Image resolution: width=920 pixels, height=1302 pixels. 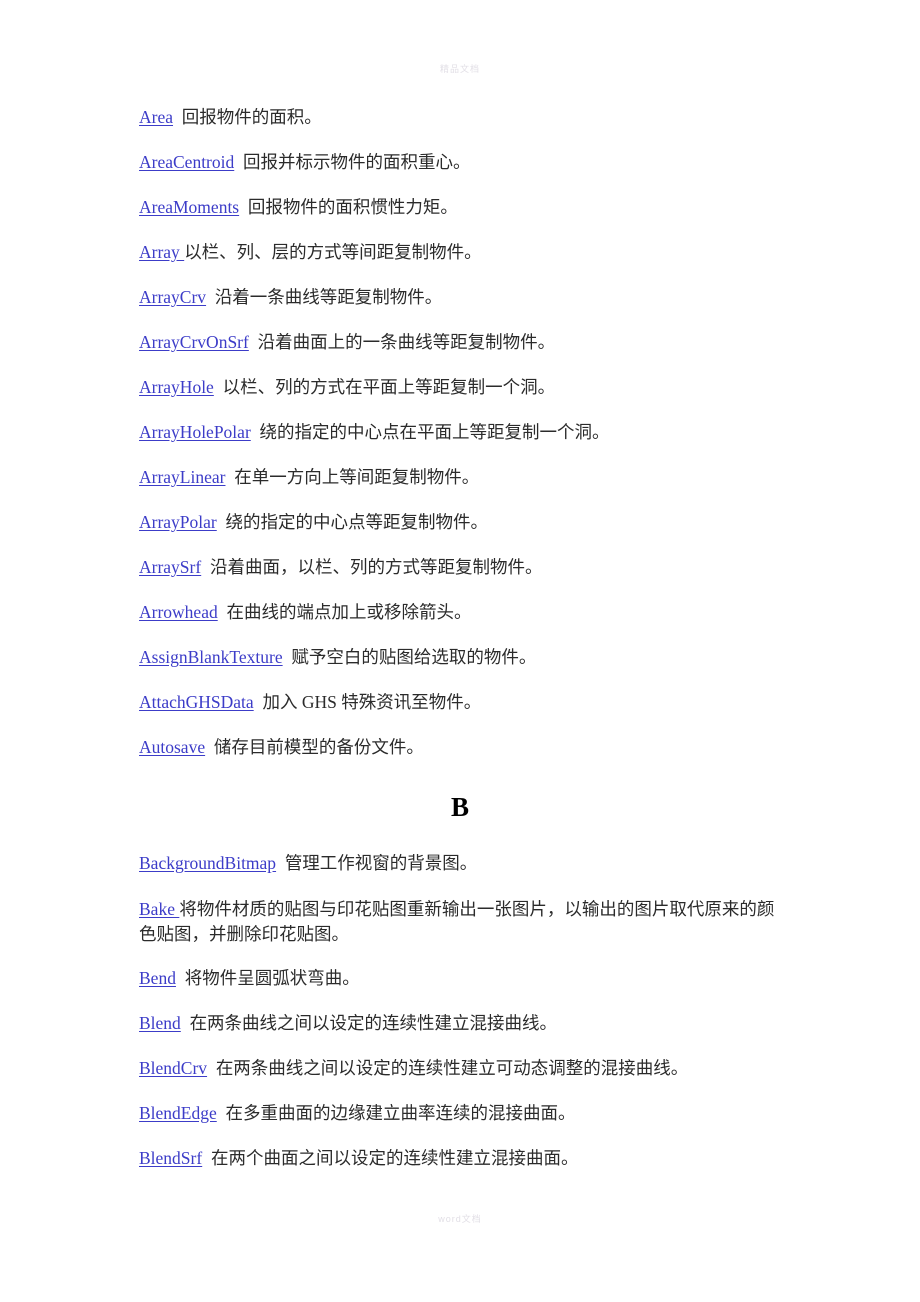 I want to click on command-entry: ArrayLinear 在单一方向上等间距复制物件。, so click(x=459, y=477).